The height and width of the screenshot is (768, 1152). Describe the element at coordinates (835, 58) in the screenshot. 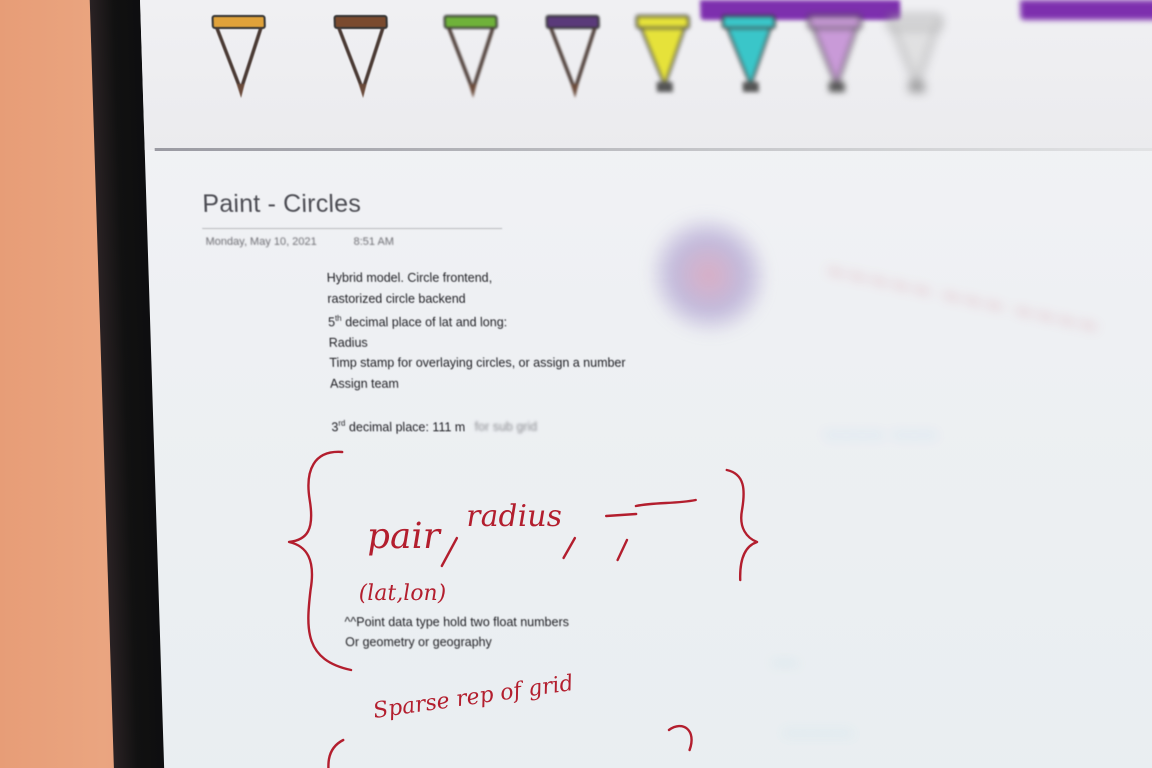

I see `lilac-highlighter-icon` at that location.